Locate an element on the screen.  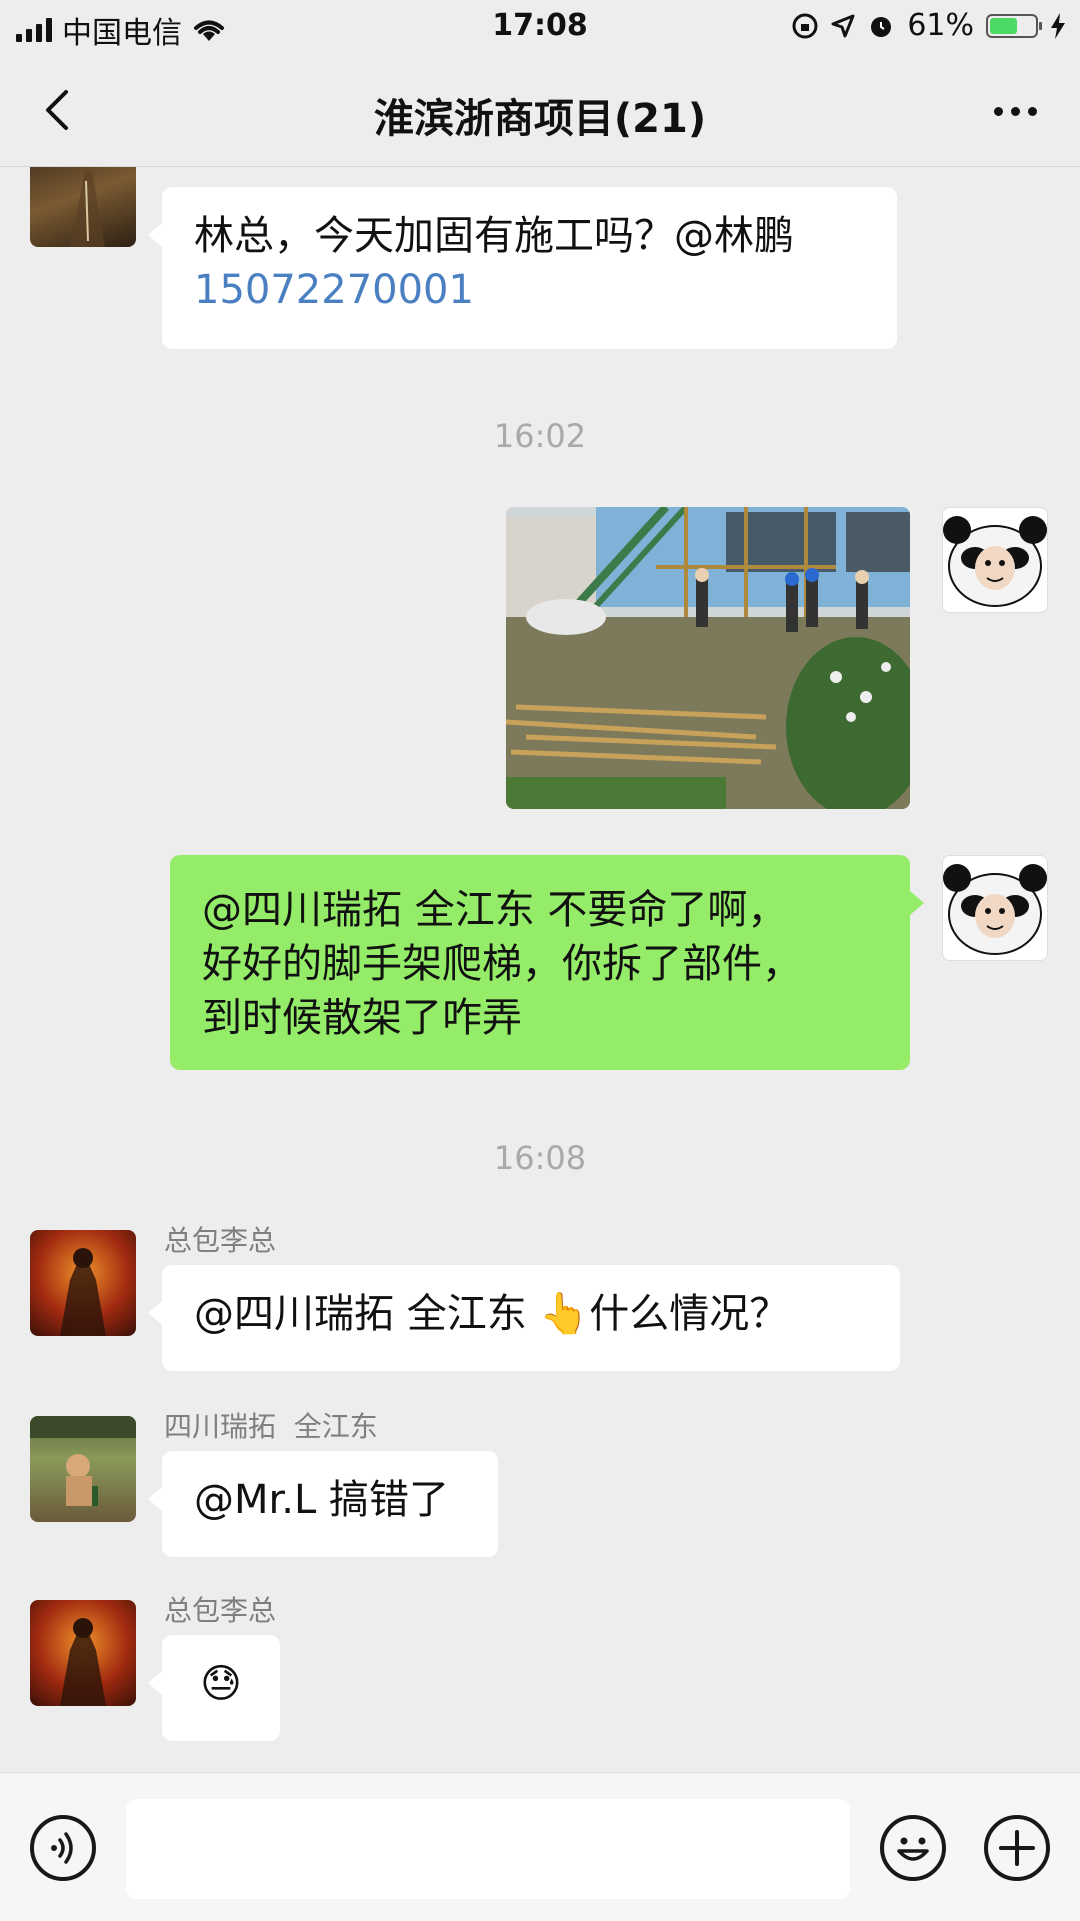
emoji-button is located at coordinates (913, 1848).